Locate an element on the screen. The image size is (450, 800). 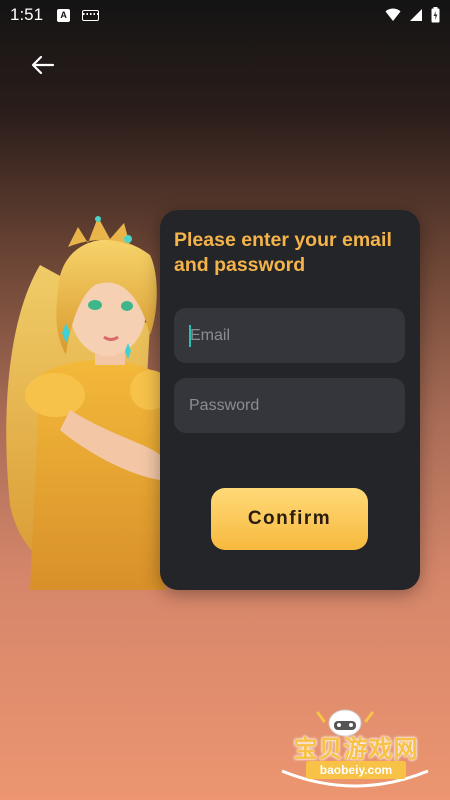
watermark: 宝贝游戏网 baobeiy.com is located at coordinates (352, 750).